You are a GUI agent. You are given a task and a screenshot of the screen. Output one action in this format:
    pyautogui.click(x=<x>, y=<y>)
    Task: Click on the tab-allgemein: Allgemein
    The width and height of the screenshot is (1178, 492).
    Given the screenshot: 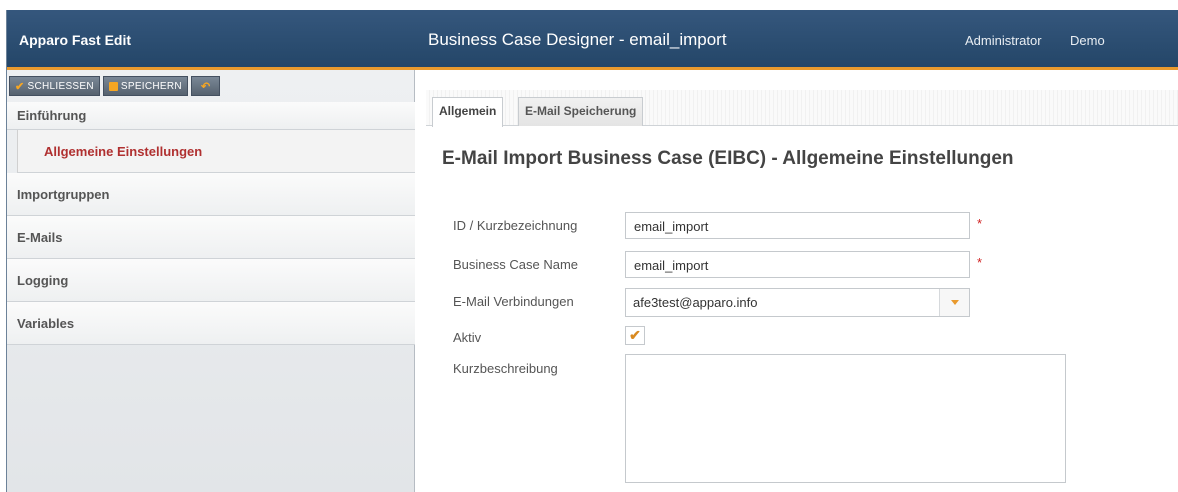 What is the action you would take?
    pyautogui.click(x=468, y=112)
    